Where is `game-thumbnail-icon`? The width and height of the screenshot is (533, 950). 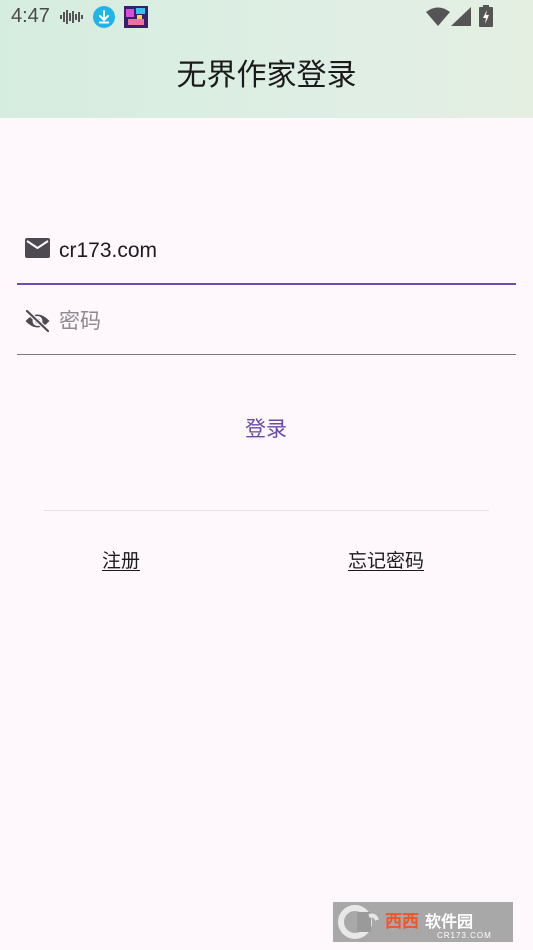
game-thumbnail-icon is located at coordinates (136, 17).